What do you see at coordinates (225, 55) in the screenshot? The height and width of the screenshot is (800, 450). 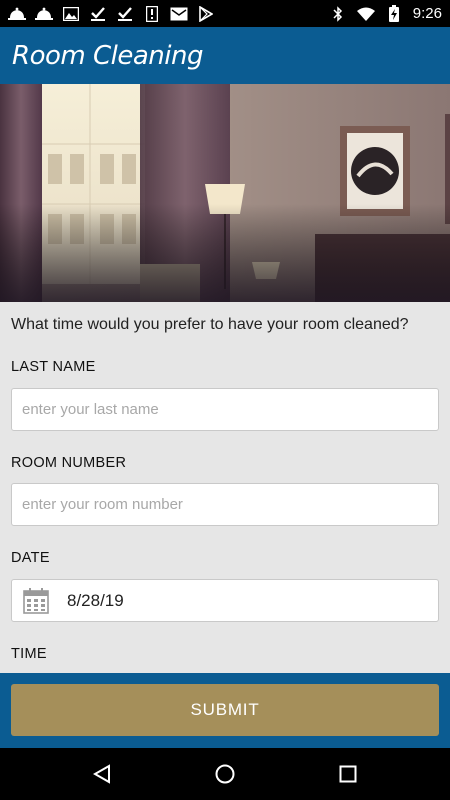 I see `app-bar: Room Cleaning` at bounding box center [225, 55].